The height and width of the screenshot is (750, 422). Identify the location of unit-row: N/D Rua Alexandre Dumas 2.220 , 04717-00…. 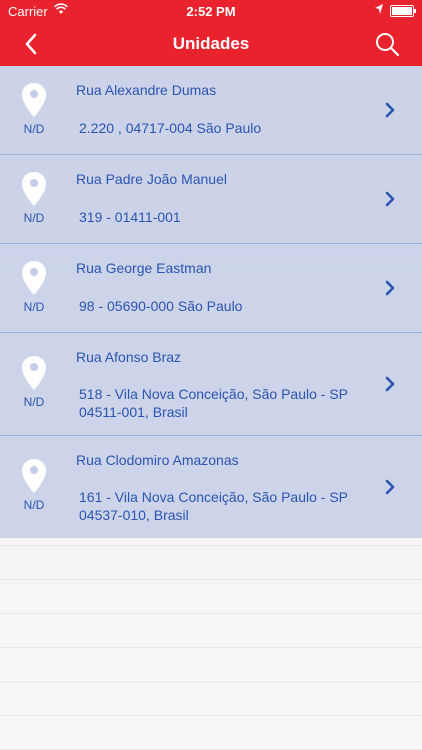
(211, 110).